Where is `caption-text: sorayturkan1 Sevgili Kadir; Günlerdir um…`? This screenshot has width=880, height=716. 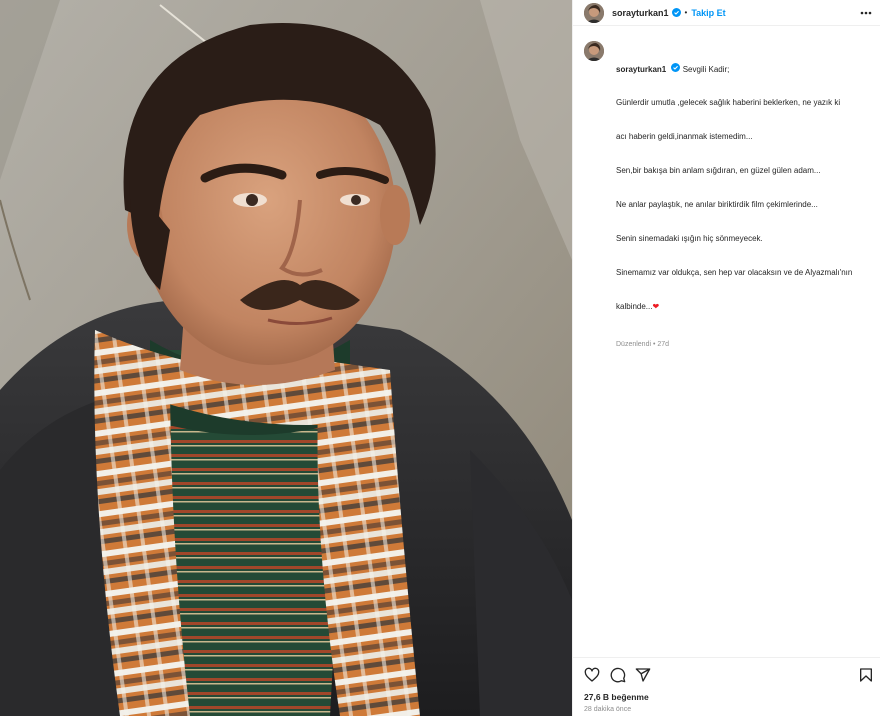 caption-text: sorayturkan1 Sevgili Kadir; Günlerdir um… is located at coordinates (745, 187).